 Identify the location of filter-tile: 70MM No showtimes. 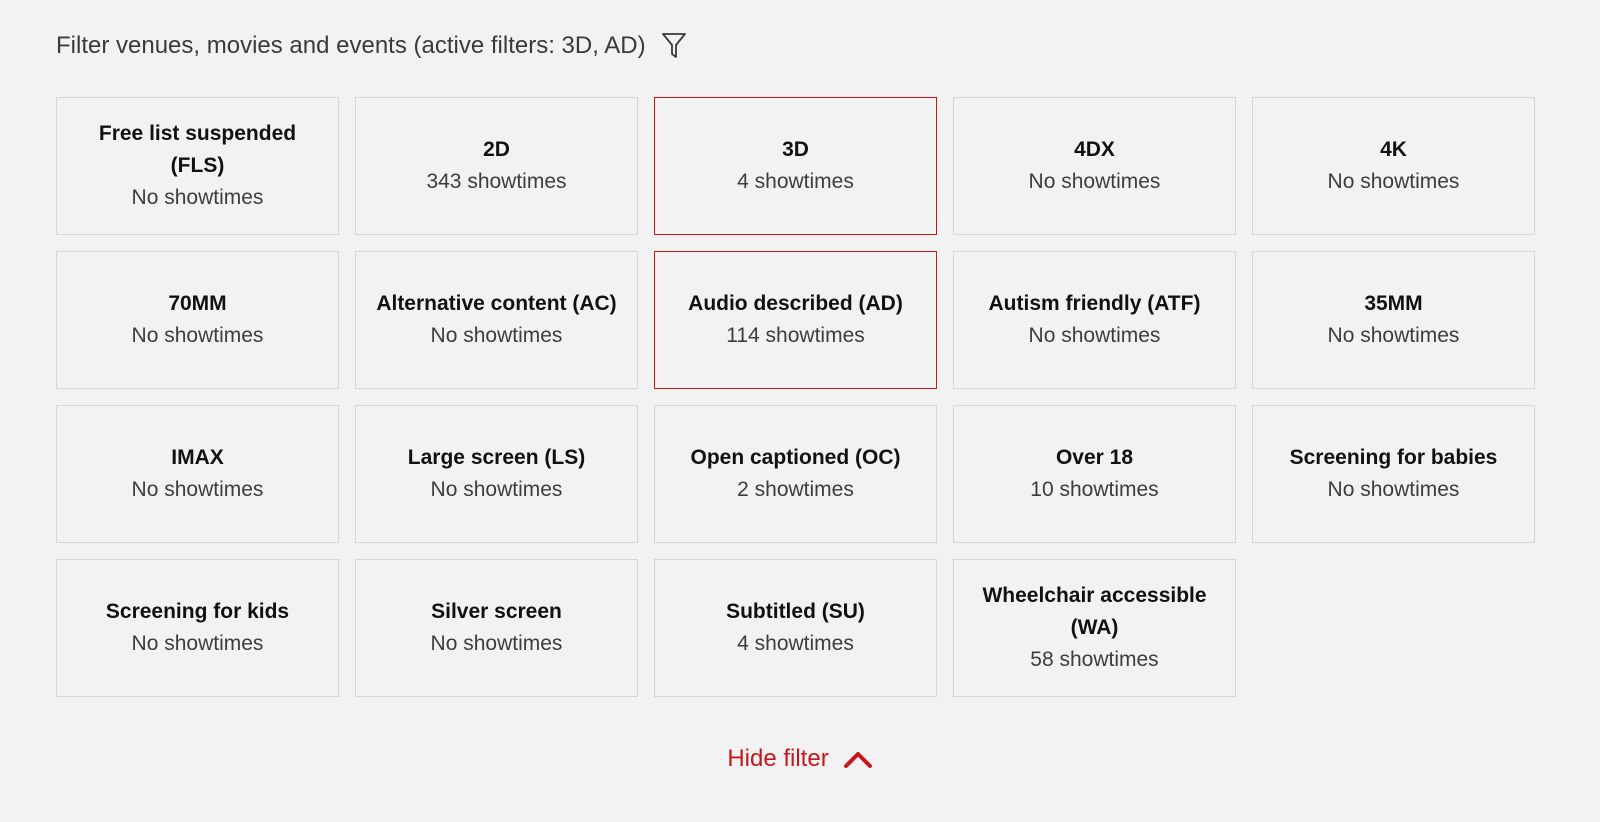
(197, 320).